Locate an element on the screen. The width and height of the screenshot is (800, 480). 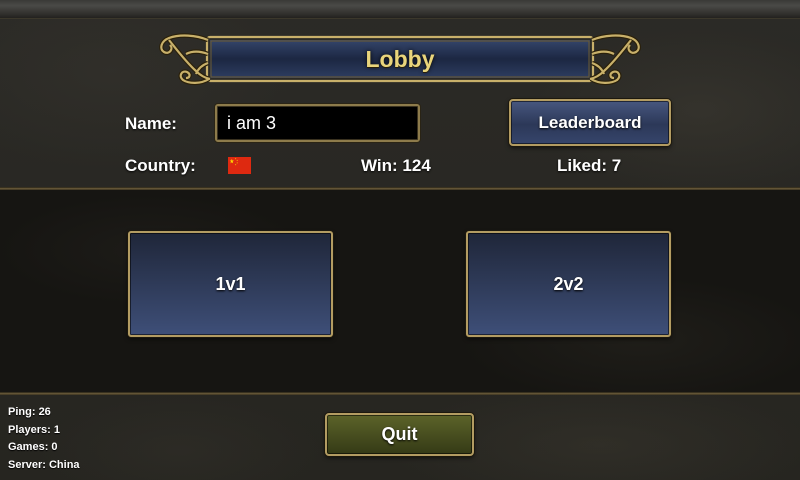
liked-label: Liked: is located at coordinates (582, 165).